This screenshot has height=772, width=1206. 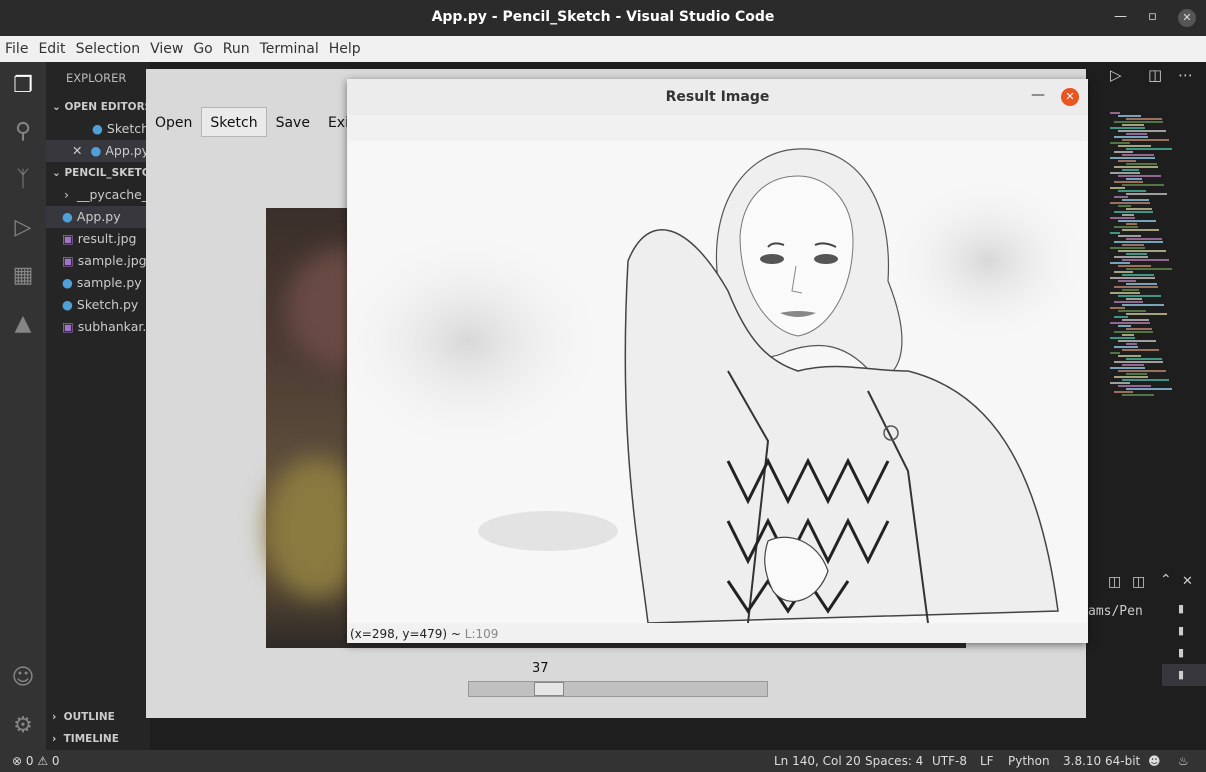 I want to click on menu-help: Help, so click(x=345, y=49).